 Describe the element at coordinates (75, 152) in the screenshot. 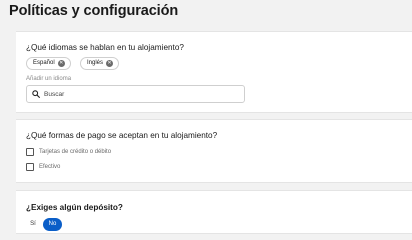

I see `payment-option-label: Tarjetas de crédito o débito` at that location.